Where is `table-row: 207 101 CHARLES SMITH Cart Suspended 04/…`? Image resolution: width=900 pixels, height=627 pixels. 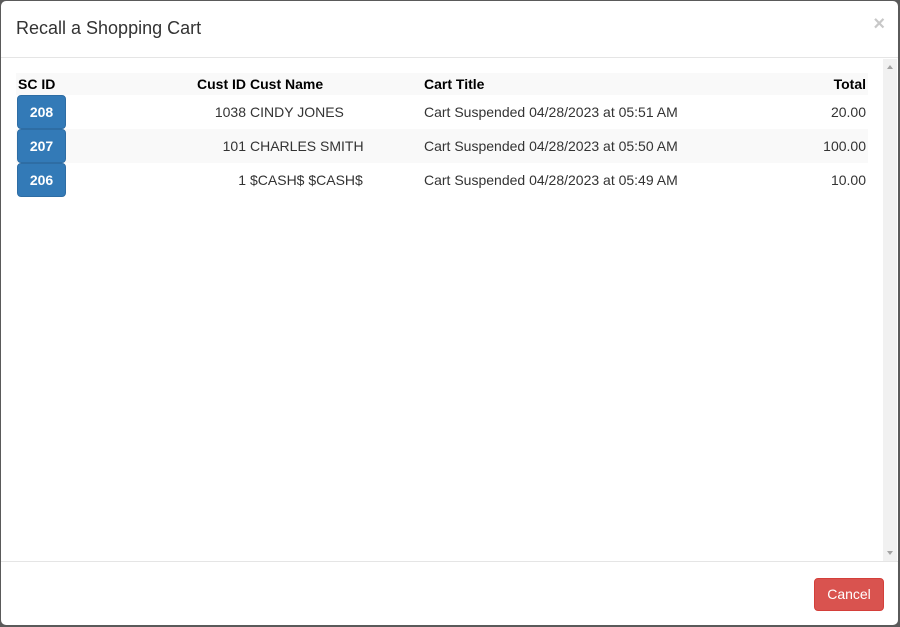 table-row: 207 101 CHARLES SMITH Cart Suspended 04/… is located at coordinates (442, 146).